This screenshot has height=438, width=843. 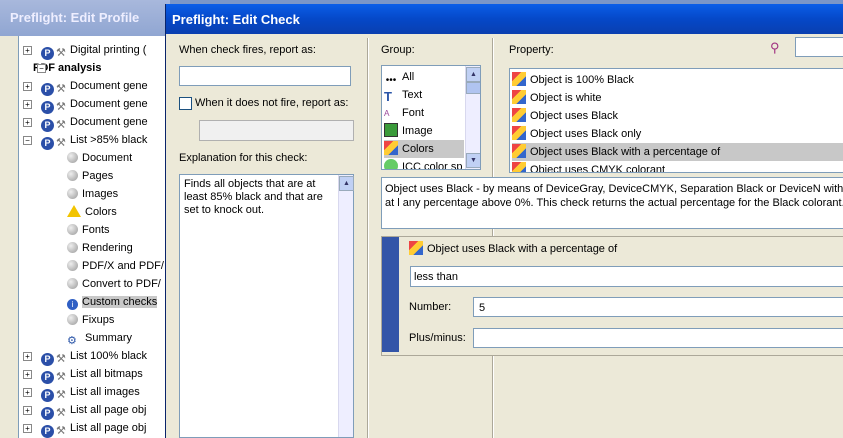 What do you see at coordinates (99, 158) in the screenshot?
I see `tree-item: Document` at bounding box center [99, 158].